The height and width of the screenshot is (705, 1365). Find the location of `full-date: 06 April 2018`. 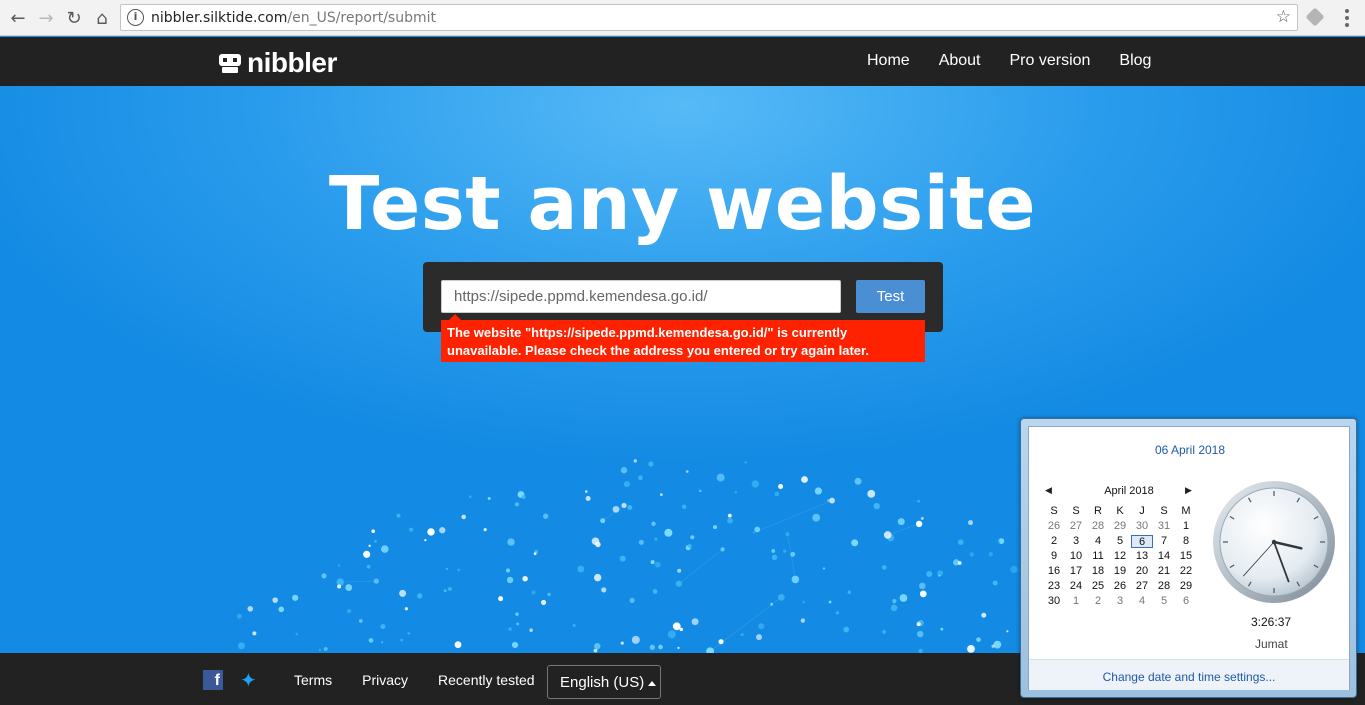

full-date: 06 April 2018 is located at coordinates (1190, 450).